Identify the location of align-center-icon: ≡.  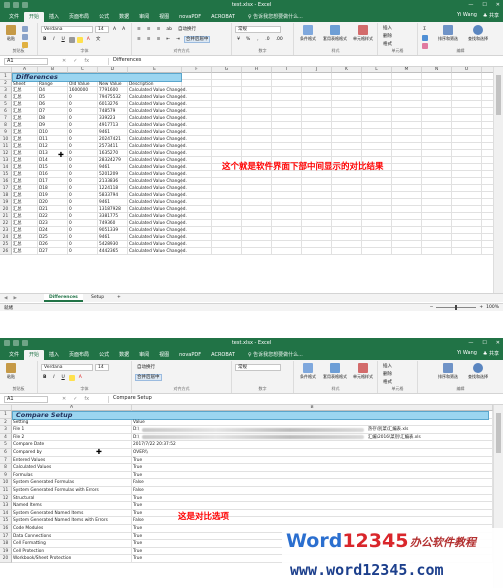
(149, 39).